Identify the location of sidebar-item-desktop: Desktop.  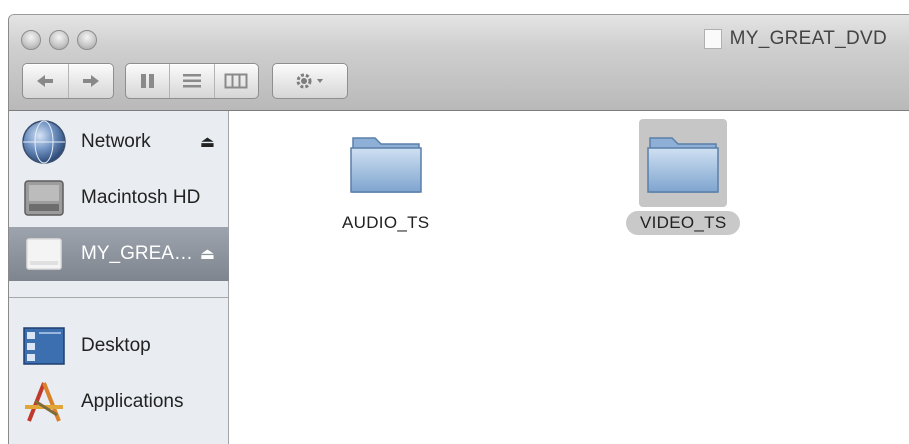
(119, 346).